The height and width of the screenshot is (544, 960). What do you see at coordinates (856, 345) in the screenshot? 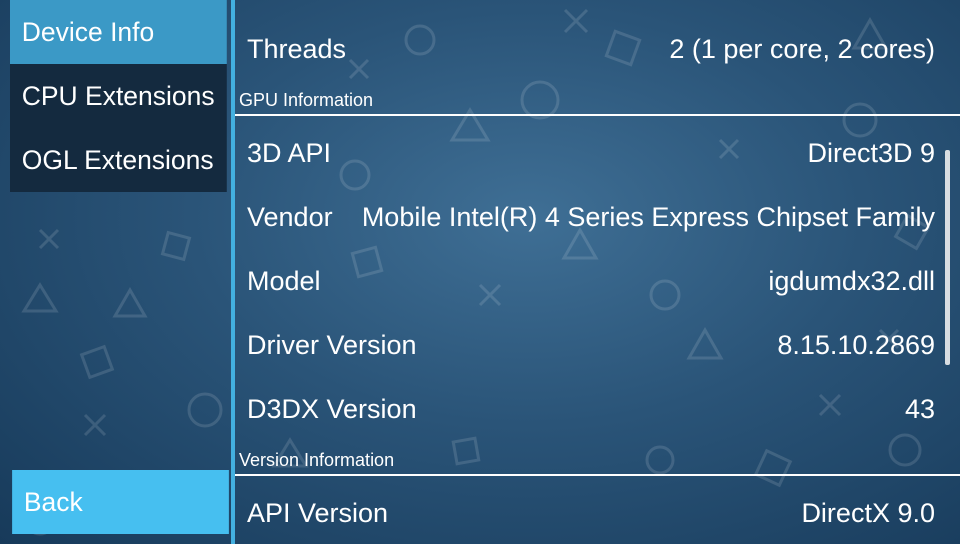
I see `row-value: 8.15.10.2869` at bounding box center [856, 345].